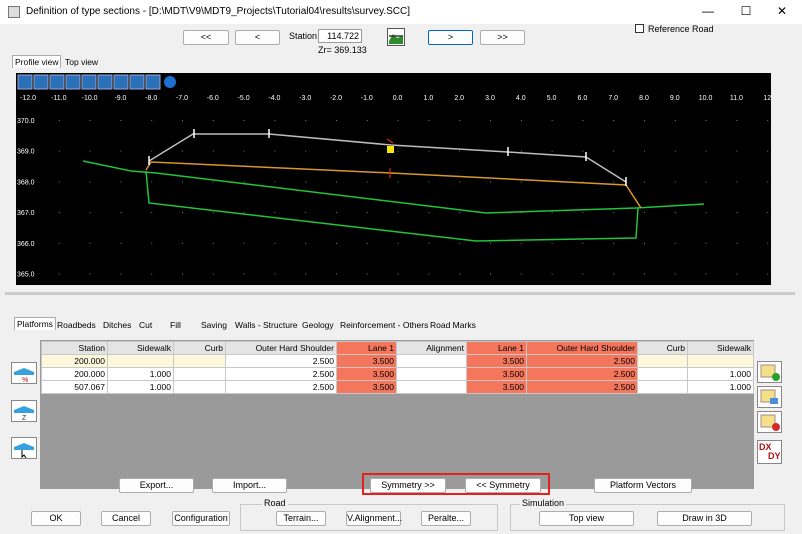 The width and height of the screenshot is (802, 534). I want to click on column-header: Station, so click(74, 348).